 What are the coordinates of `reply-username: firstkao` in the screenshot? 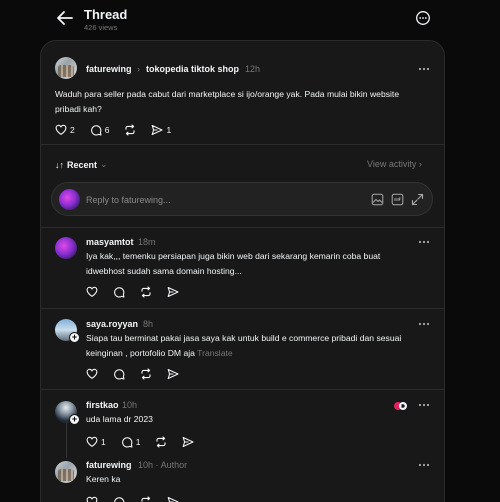 It's located at (102, 405).